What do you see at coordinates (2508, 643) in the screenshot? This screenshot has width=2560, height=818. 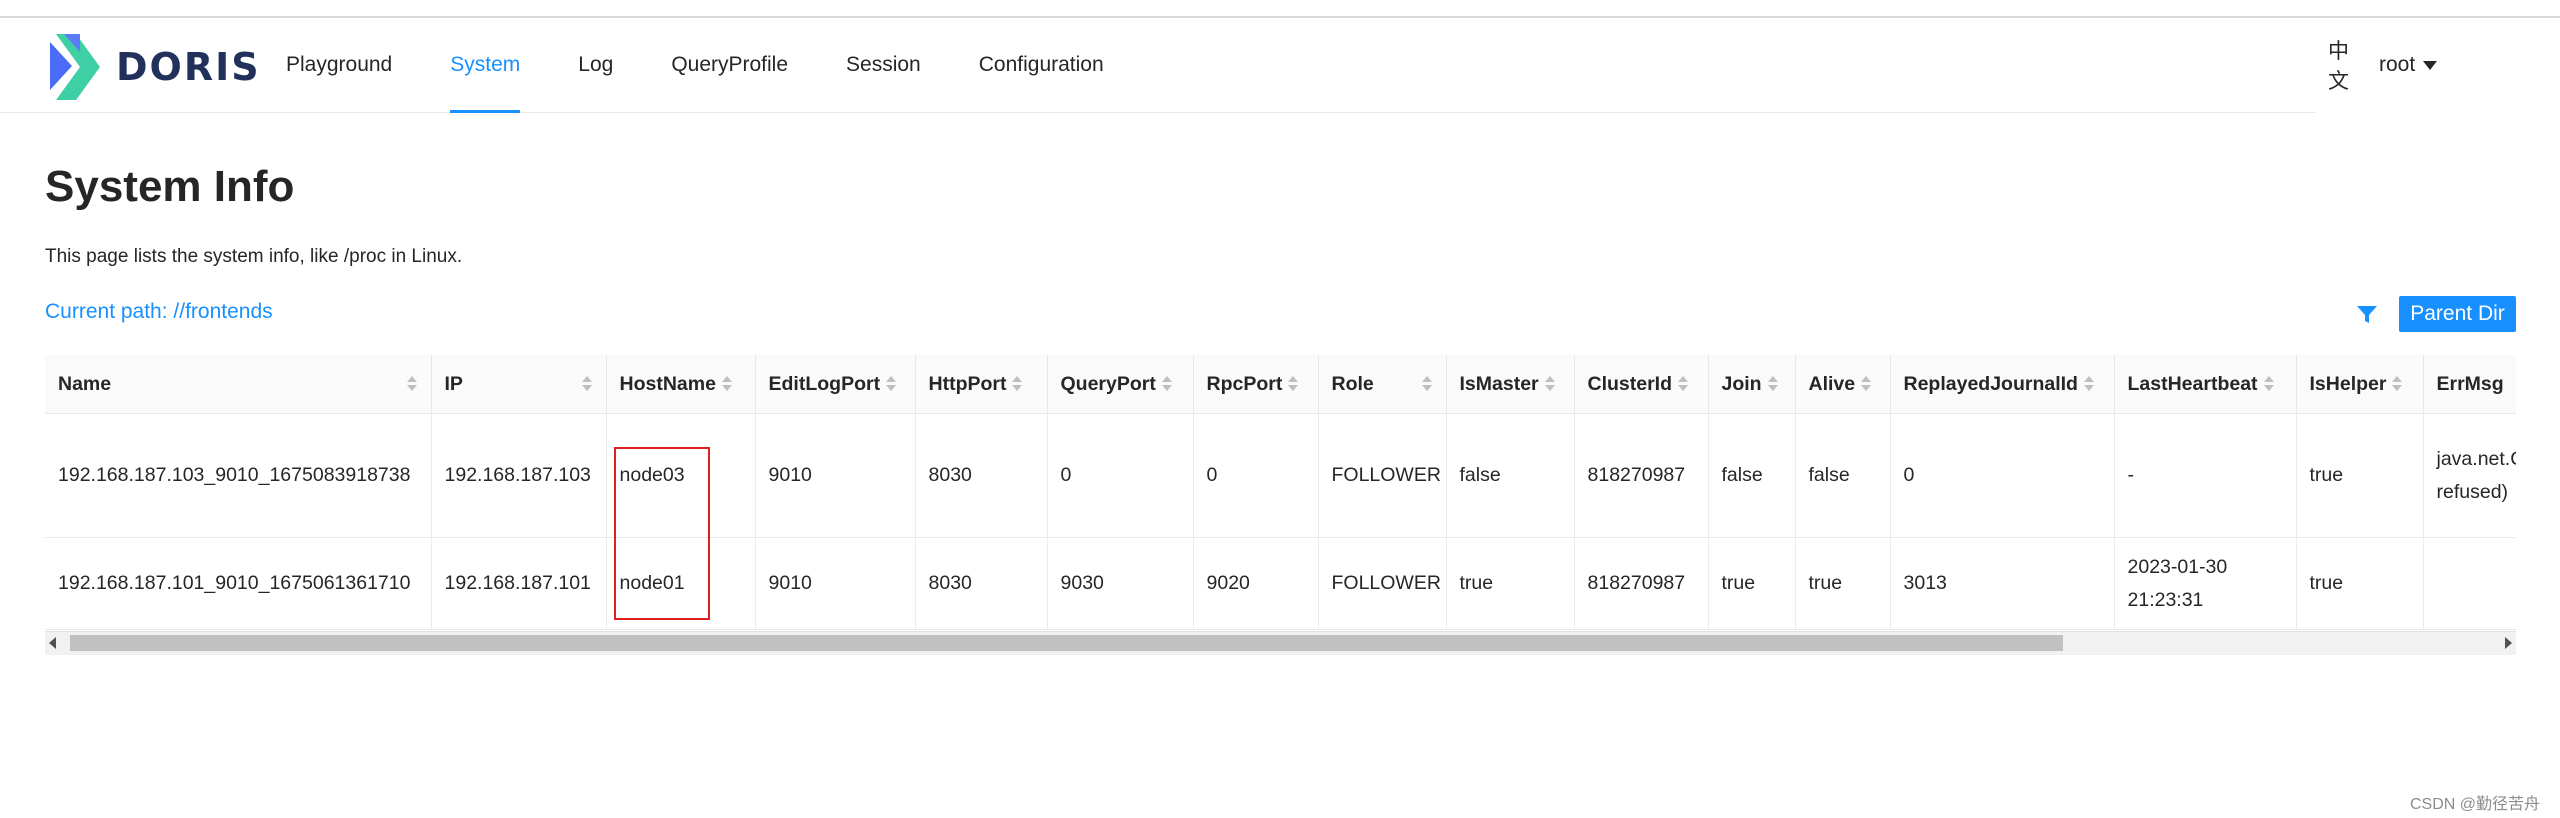 I see `scroll-right-icon` at bounding box center [2508, 643].